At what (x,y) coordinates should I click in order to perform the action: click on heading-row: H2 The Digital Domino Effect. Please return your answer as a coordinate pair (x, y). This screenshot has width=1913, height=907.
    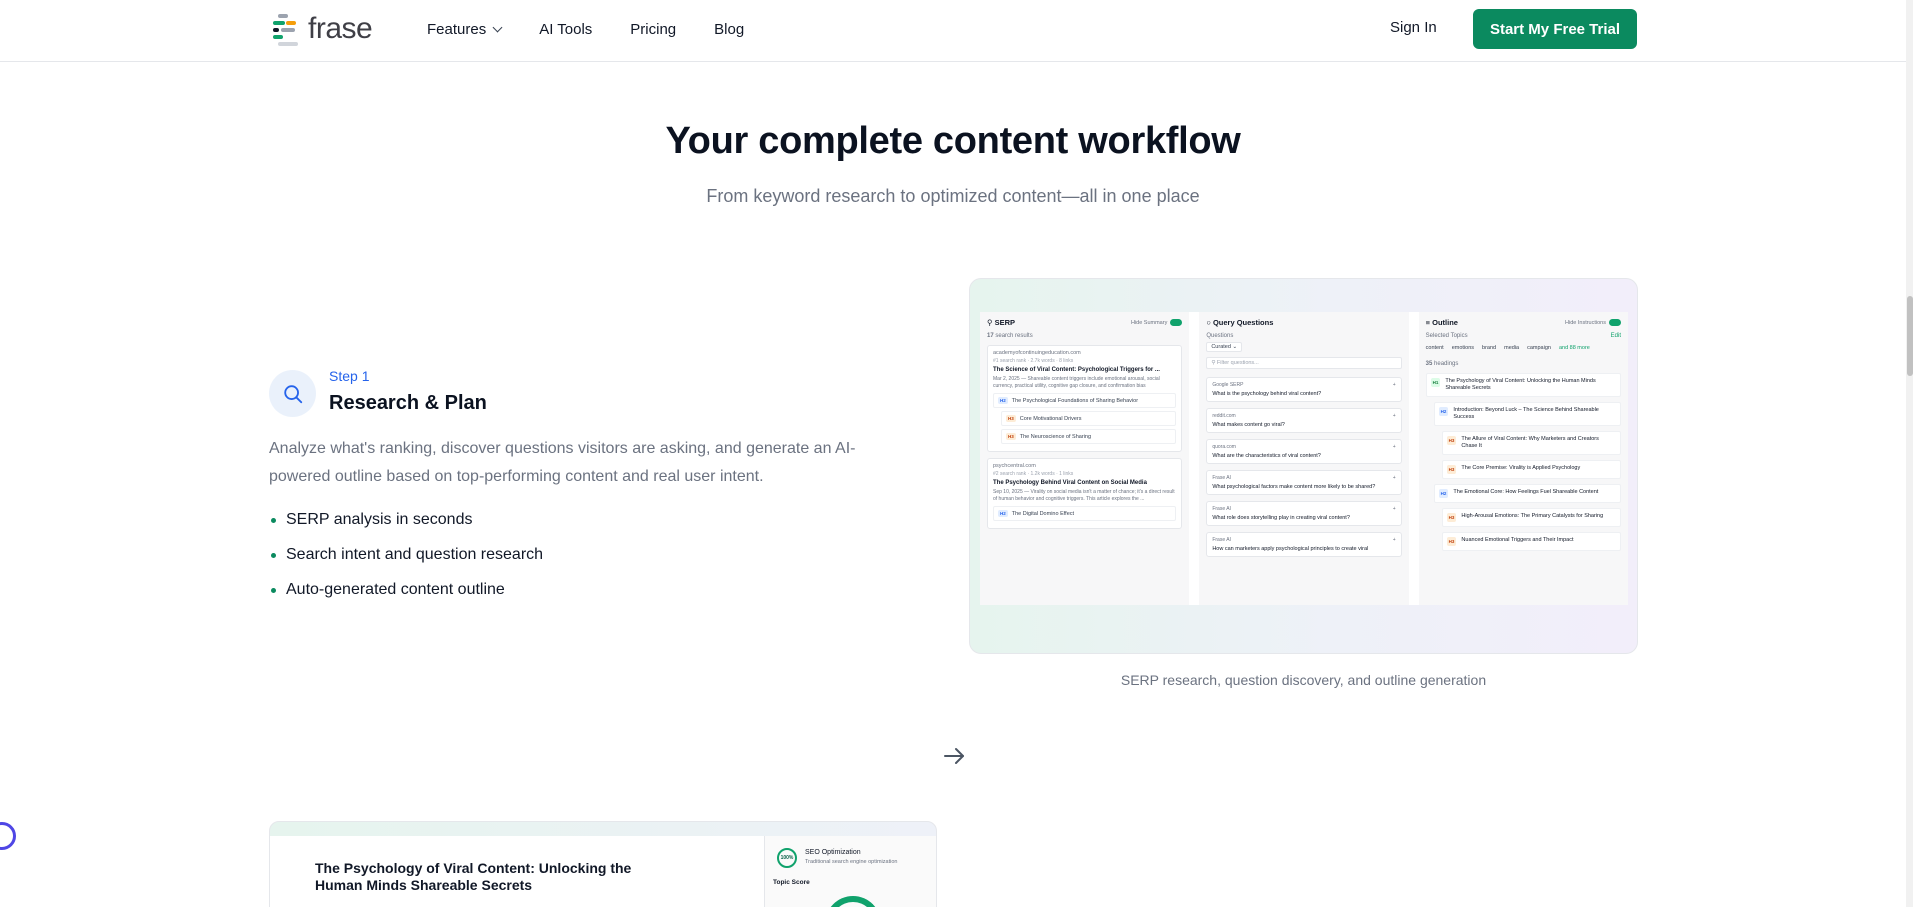
    Looking at the image, I should click on (1085, 513).